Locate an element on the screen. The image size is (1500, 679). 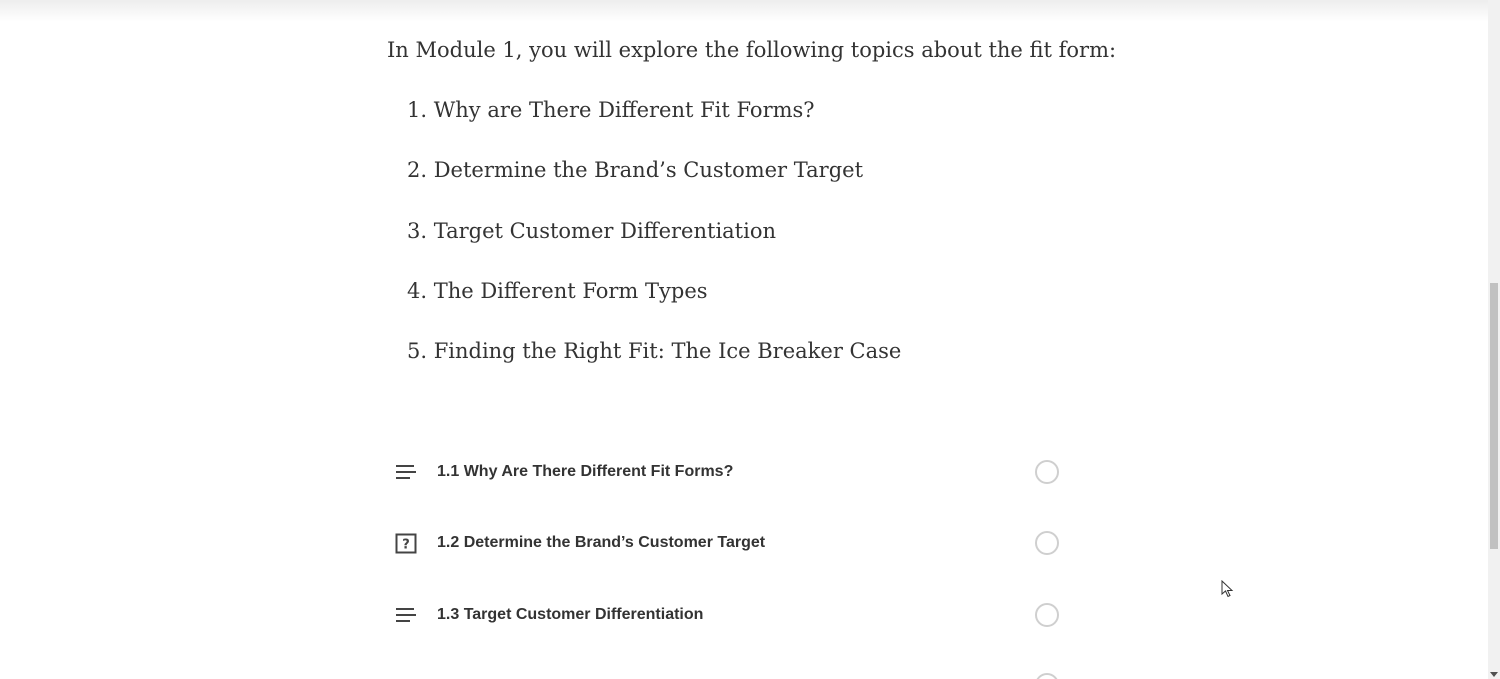
topic-number: 1. is located at coordinates (416, 110).